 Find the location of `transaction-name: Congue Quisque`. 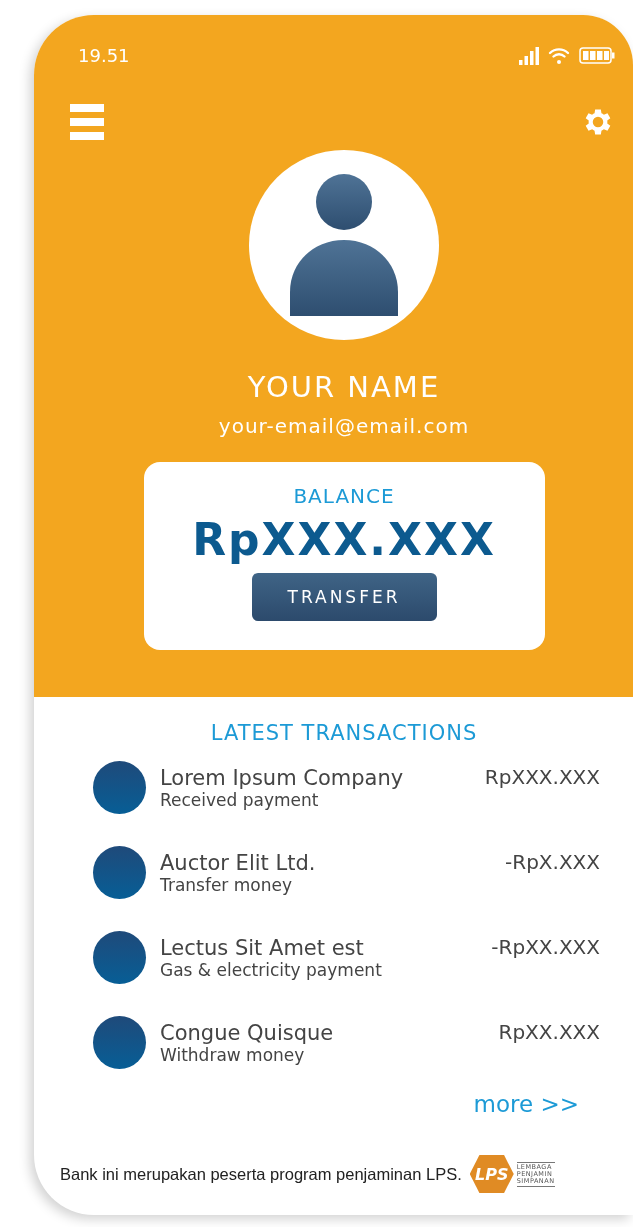

transaction-name: Congue Quisque is located at coordinates (247, 1032).